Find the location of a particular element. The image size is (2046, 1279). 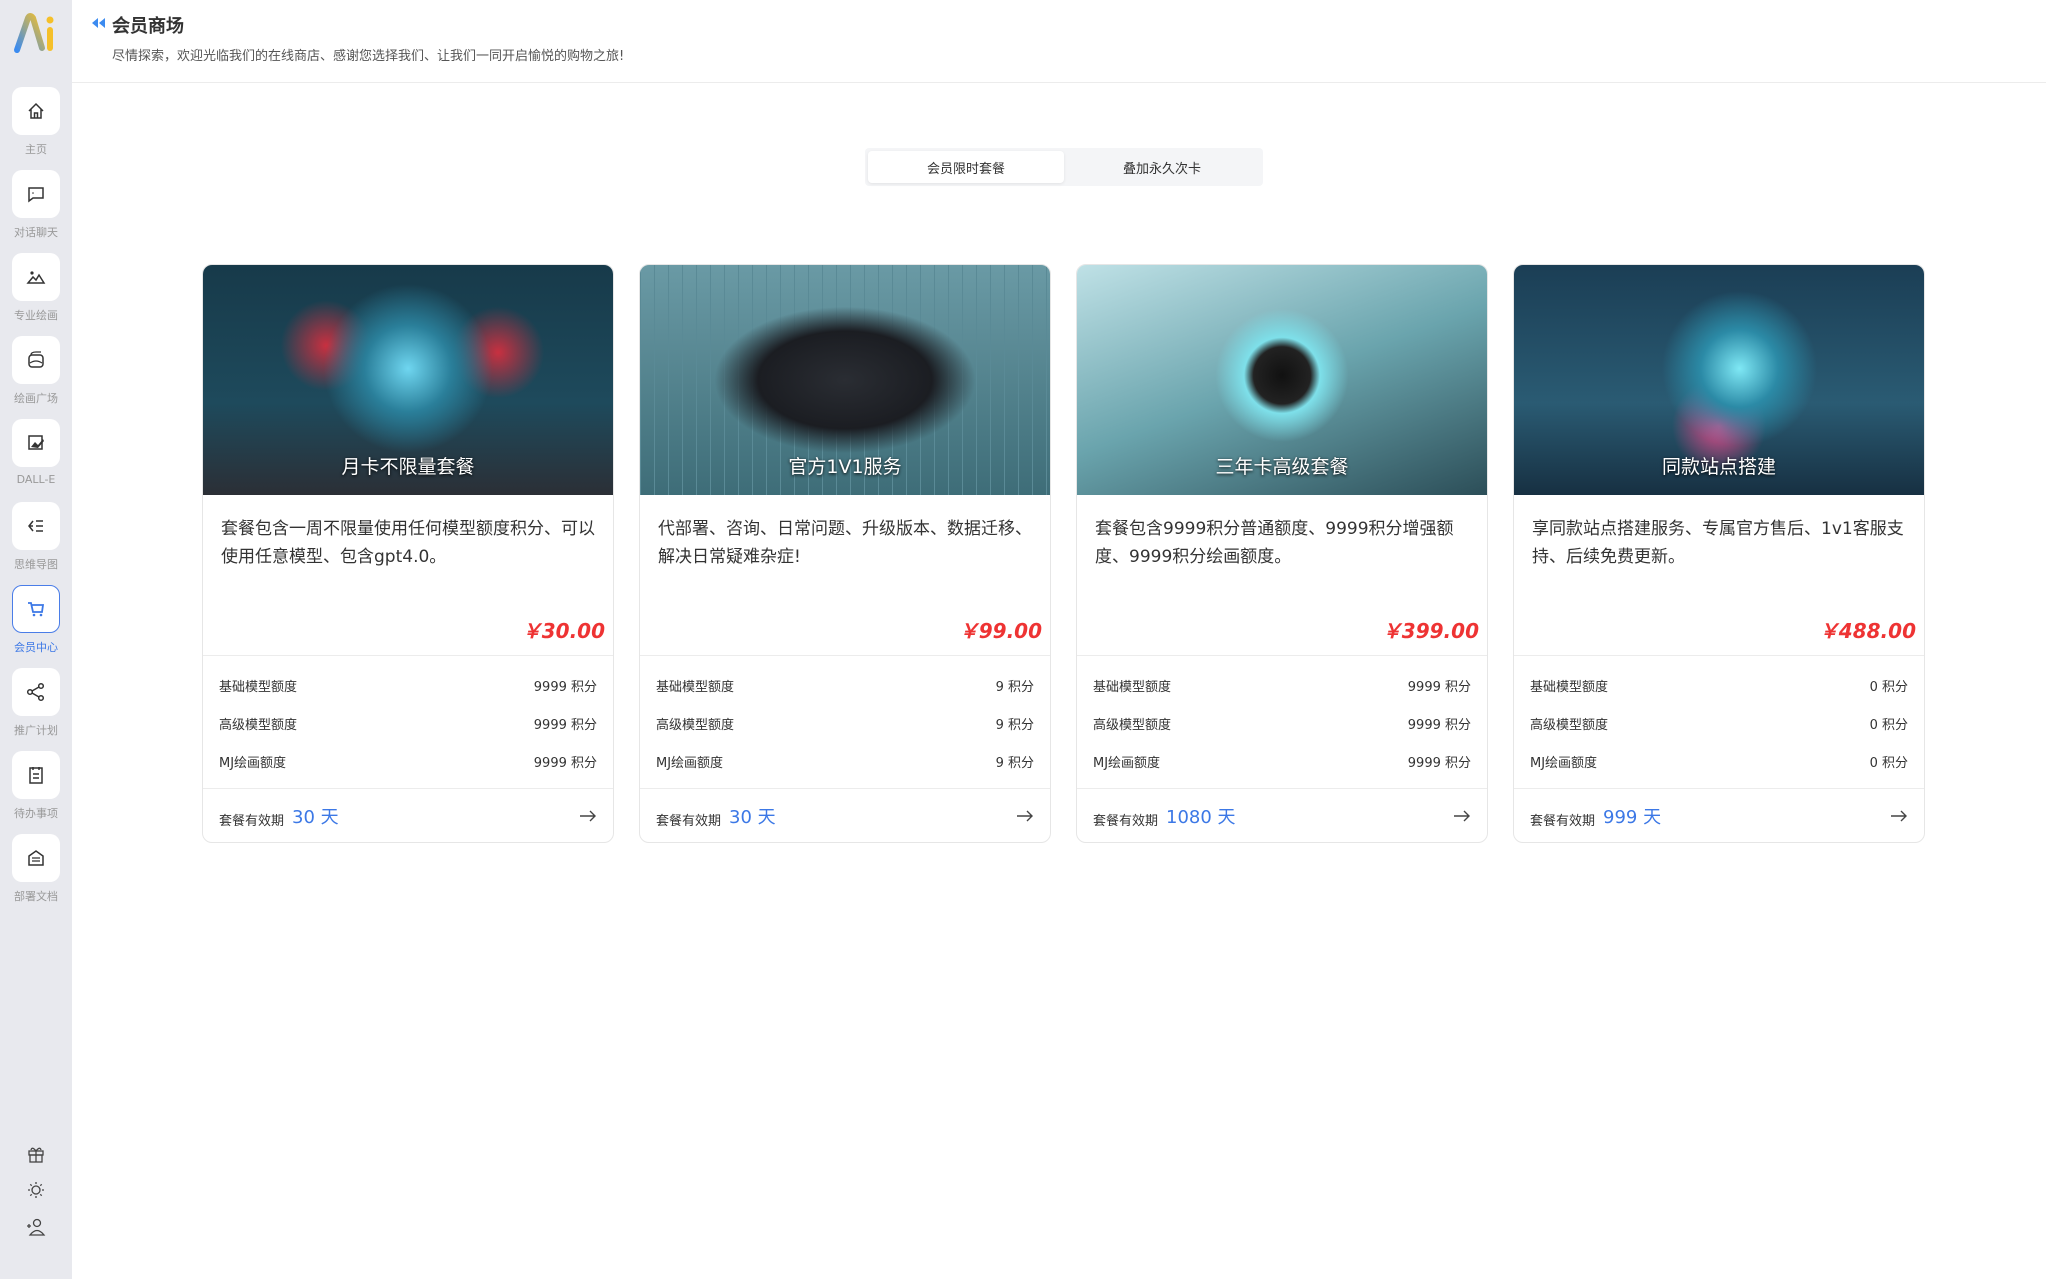

sidebar-item-label: 主页 is located at coordinates (36, 149).